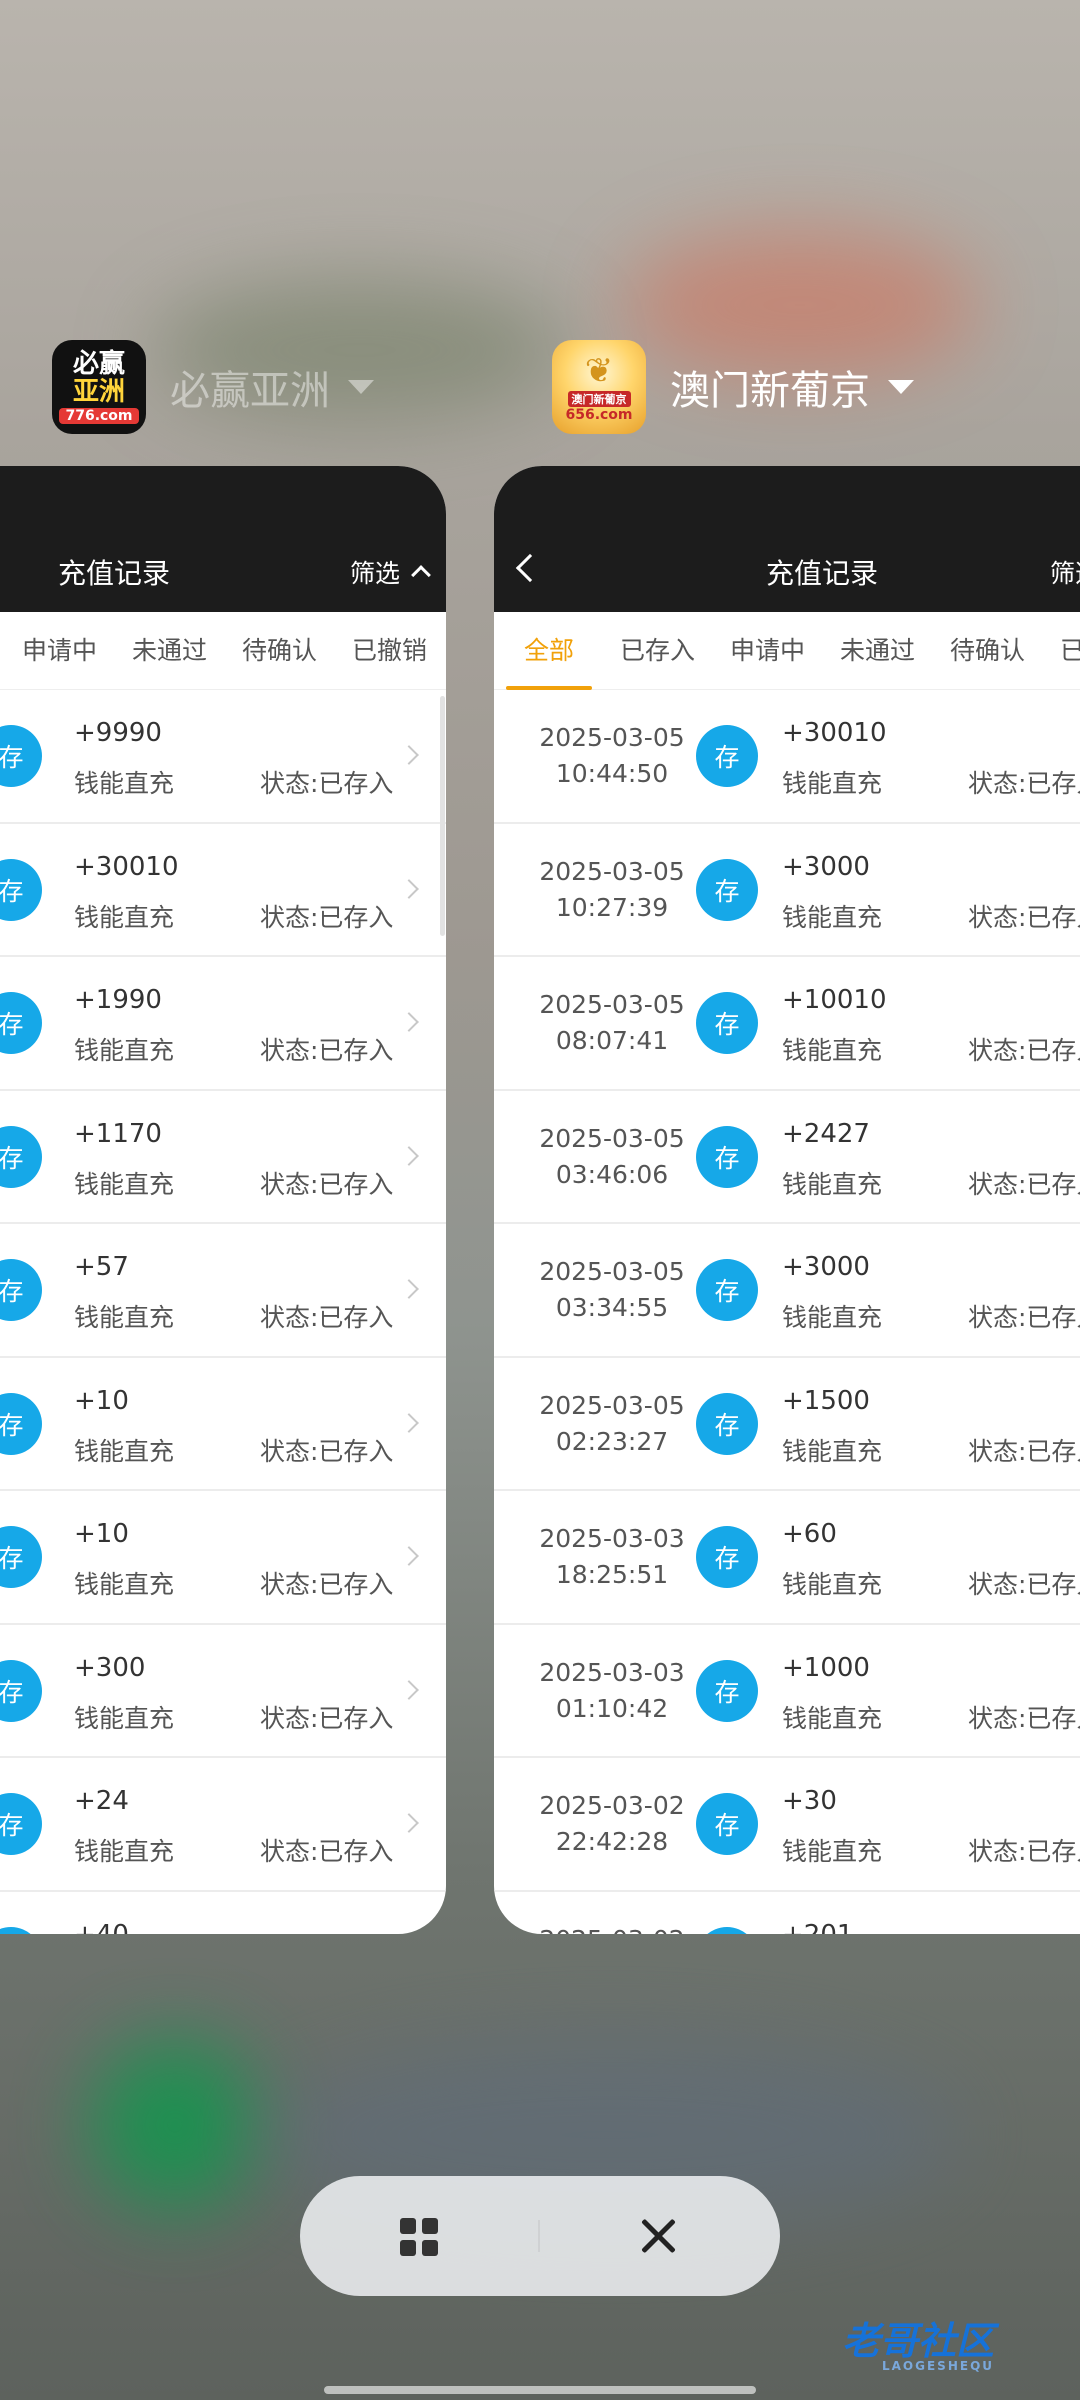  Describe the element at coordinates (223, 757) in the screenshot. I see `list-item: 存 +9990 钱能直充 状态:已存入` at that location.